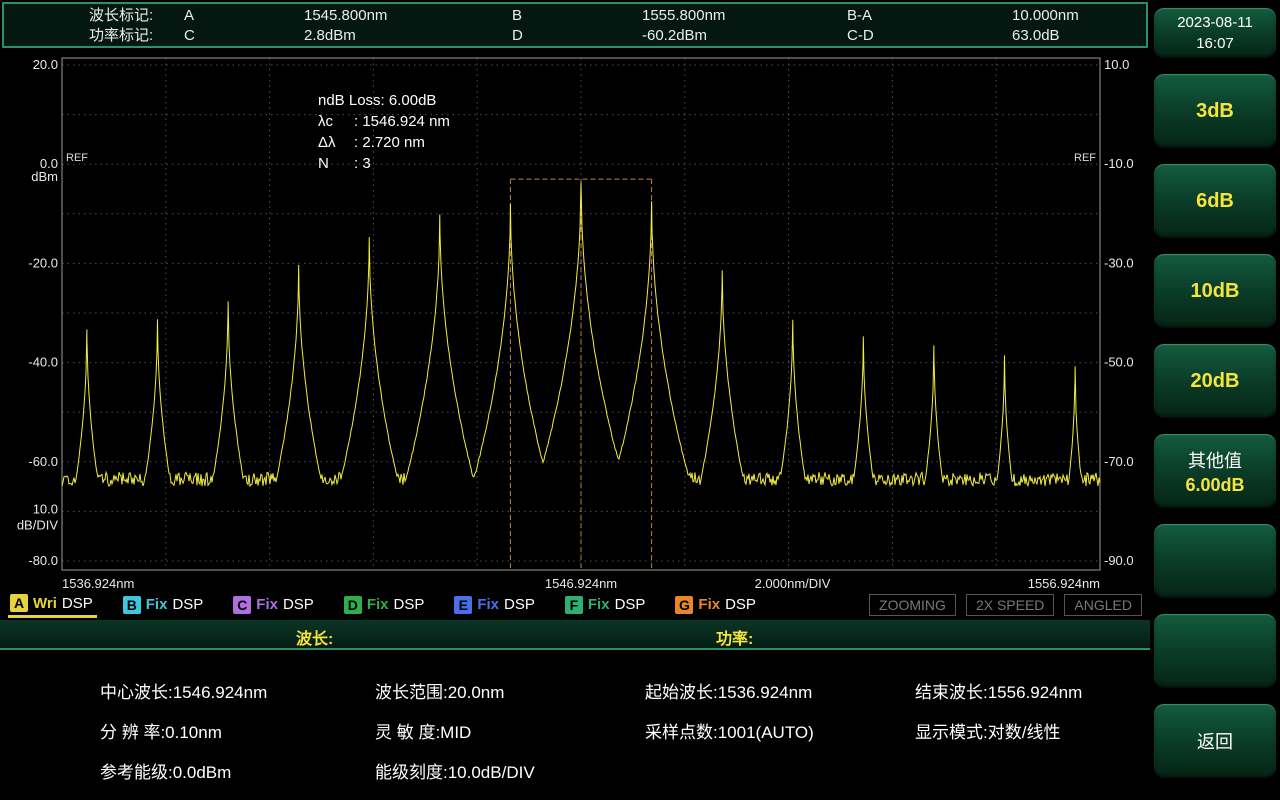 The image size is (1280, 800). Describe the element at coordinates (98, 583) in the screenshot. I see `axis-tick-label: 1536.924nm` at that location.